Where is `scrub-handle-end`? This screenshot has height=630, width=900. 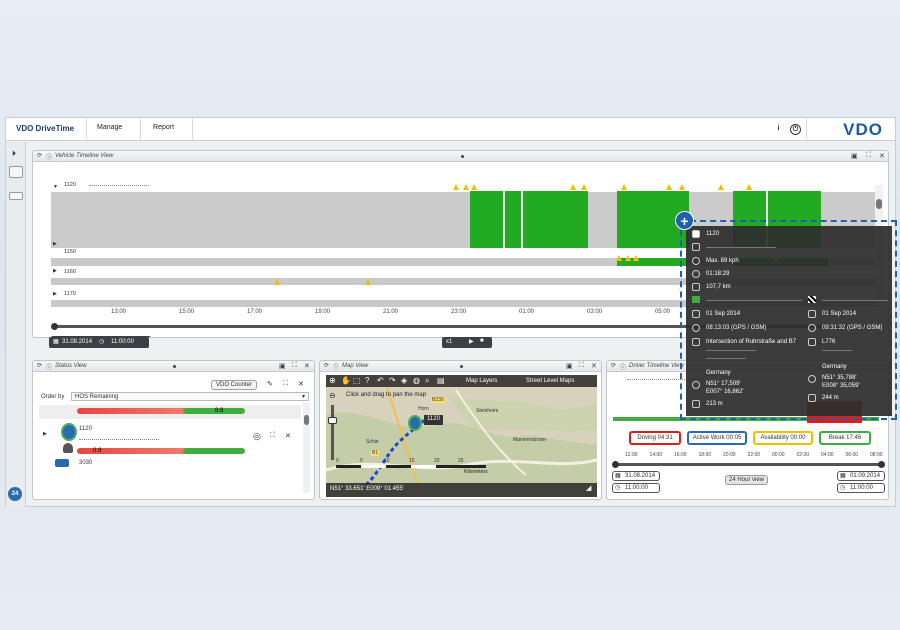 scrub-handle-end is located at coordinates (881, 464).